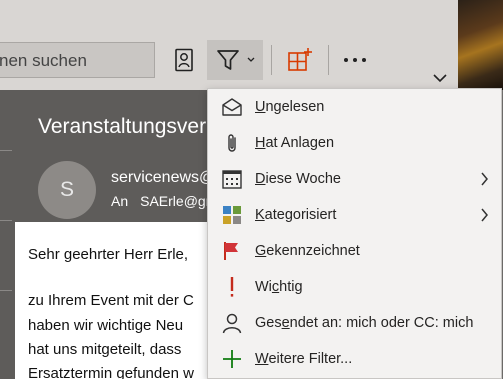 The height and width of the screenshot is (379, 503). Describe the element at coordinates (122, 126) in the screenshot. I see `message-title: Veranstaltungsver` at that location.